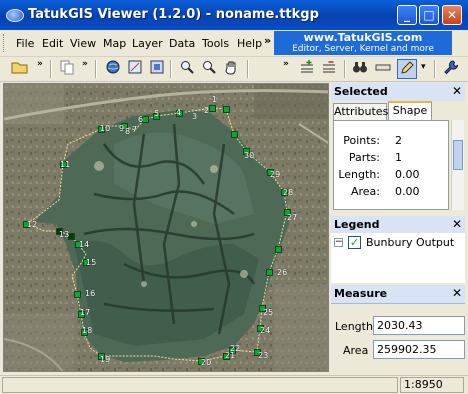 This screenshot has height=394, width=468. Describe the element at coordinates (361, 140) in the screenshot. I see `points-label: Points:` at that location.